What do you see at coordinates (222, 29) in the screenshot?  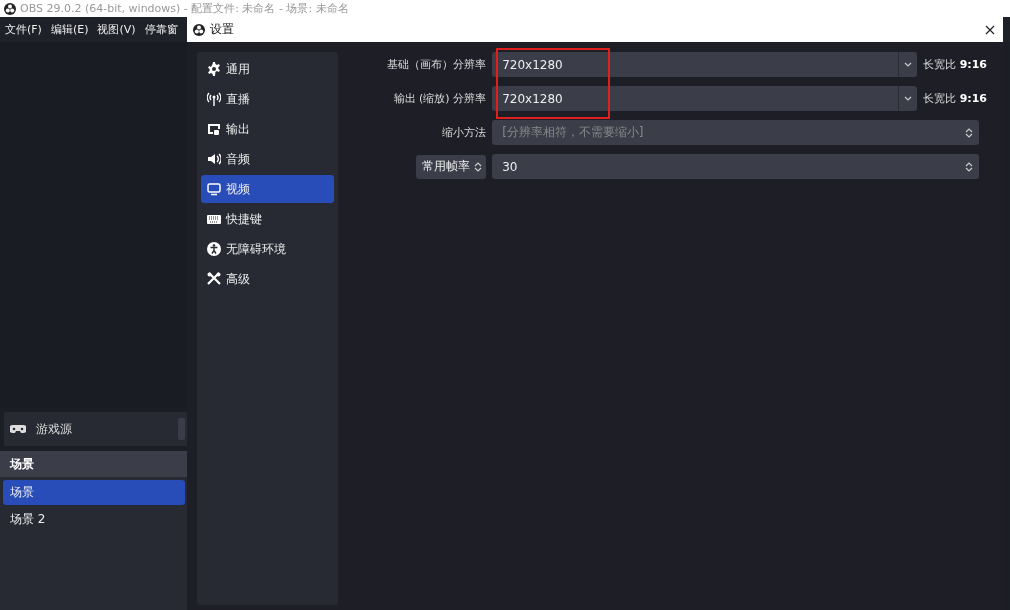 I see `window-title: 设置` at bounding box center [222, 29].